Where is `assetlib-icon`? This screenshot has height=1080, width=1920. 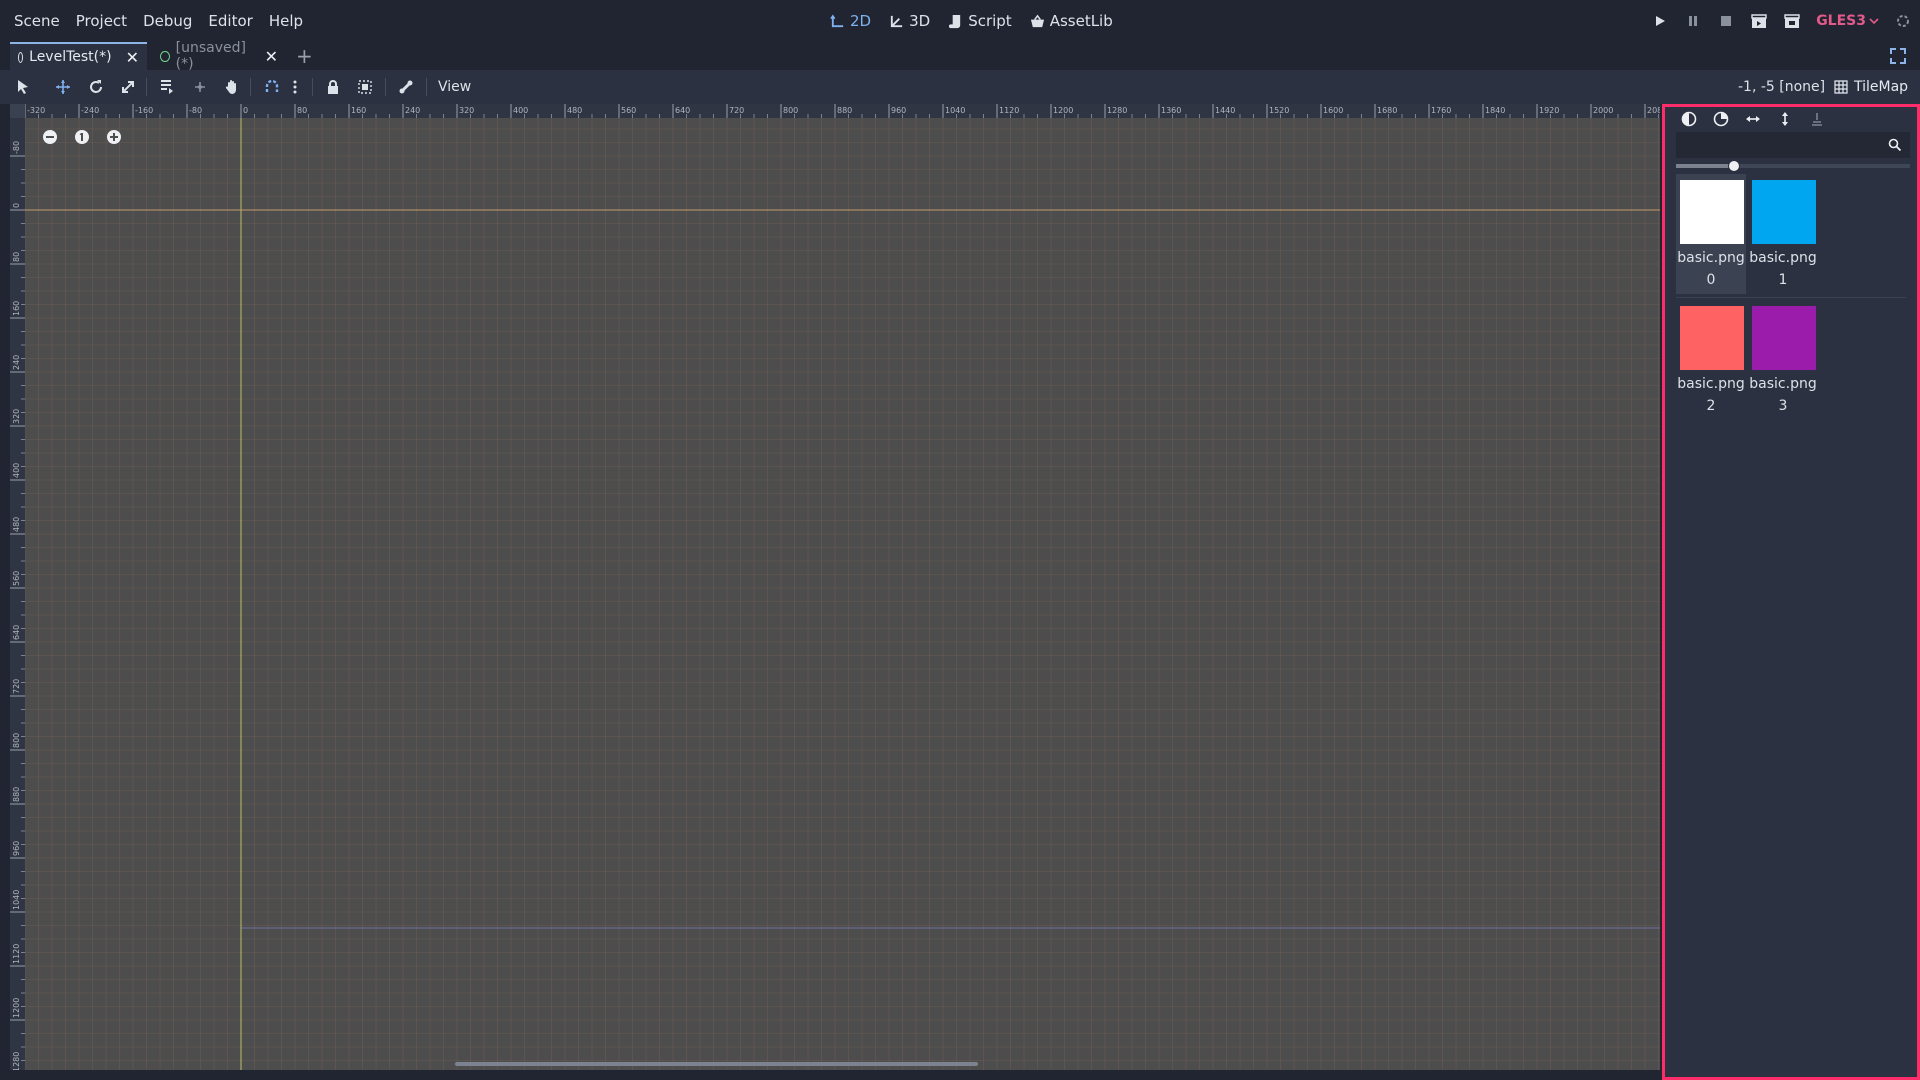
assetlib-icon is located at coordinates (1037, 20).